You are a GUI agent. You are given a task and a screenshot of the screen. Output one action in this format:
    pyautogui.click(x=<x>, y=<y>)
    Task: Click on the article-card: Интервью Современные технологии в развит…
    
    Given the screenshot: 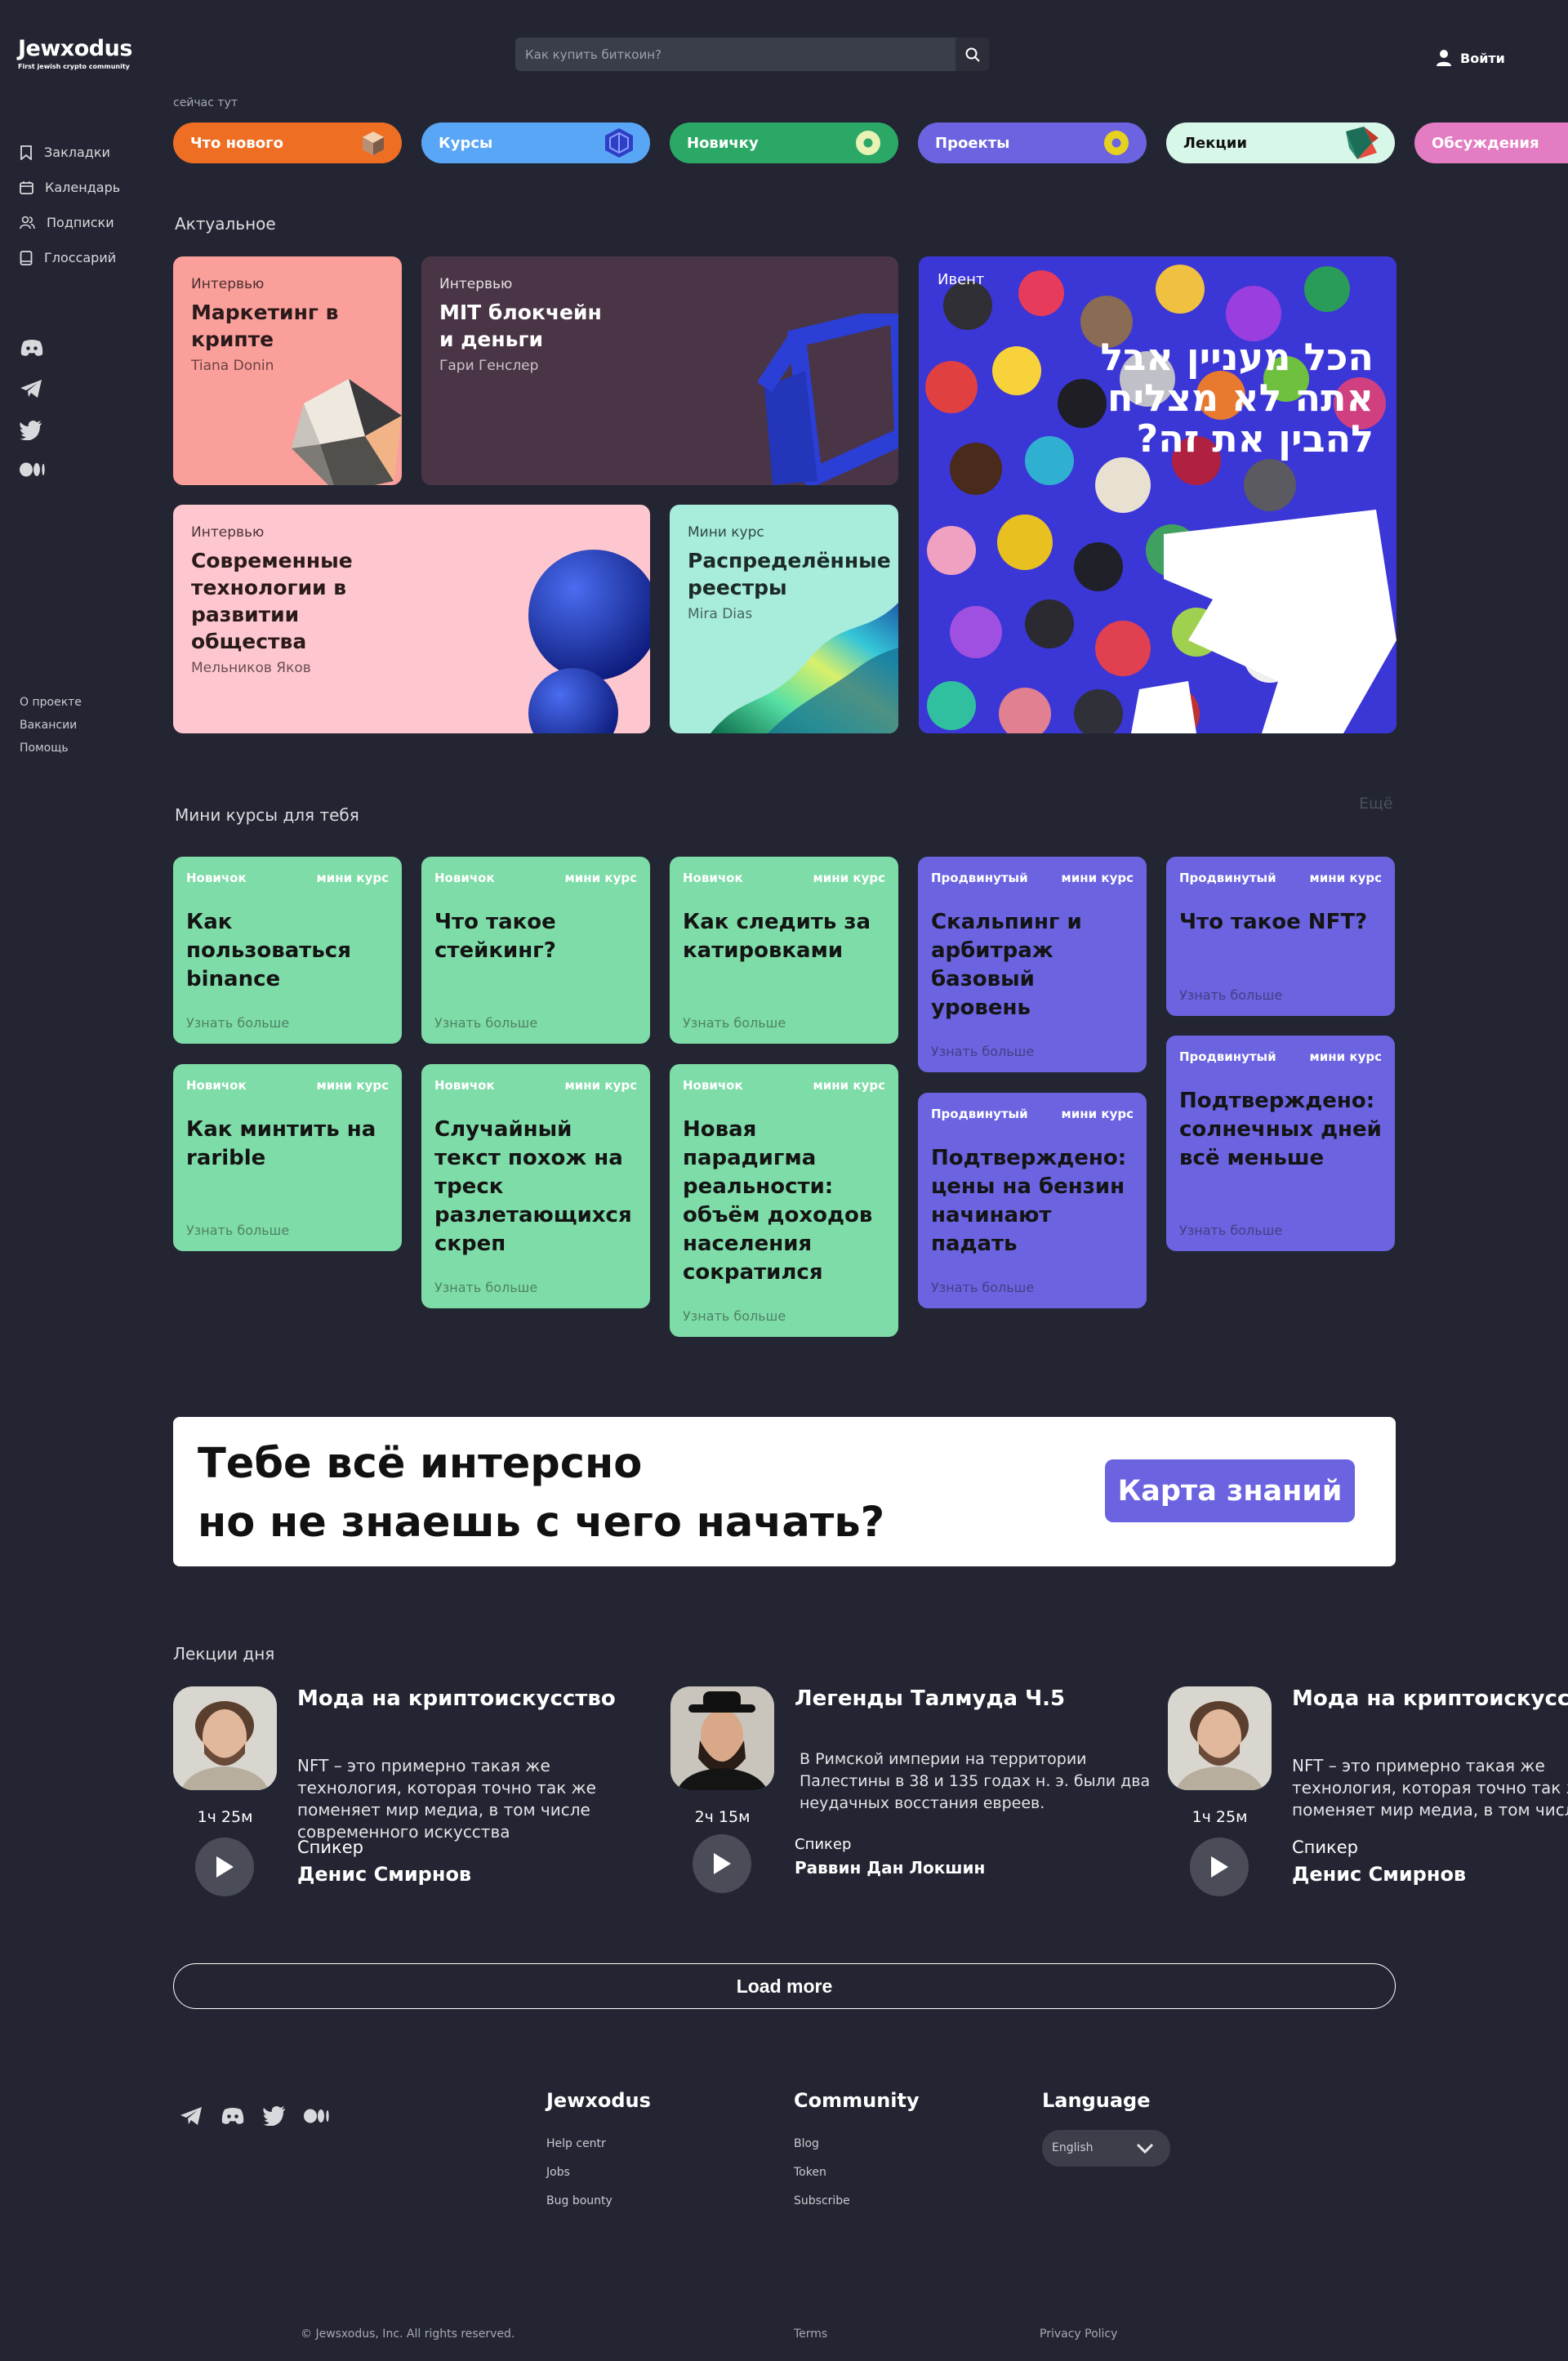 What is the action you would take?
    pyautogui.click(x=411, y=619)
    